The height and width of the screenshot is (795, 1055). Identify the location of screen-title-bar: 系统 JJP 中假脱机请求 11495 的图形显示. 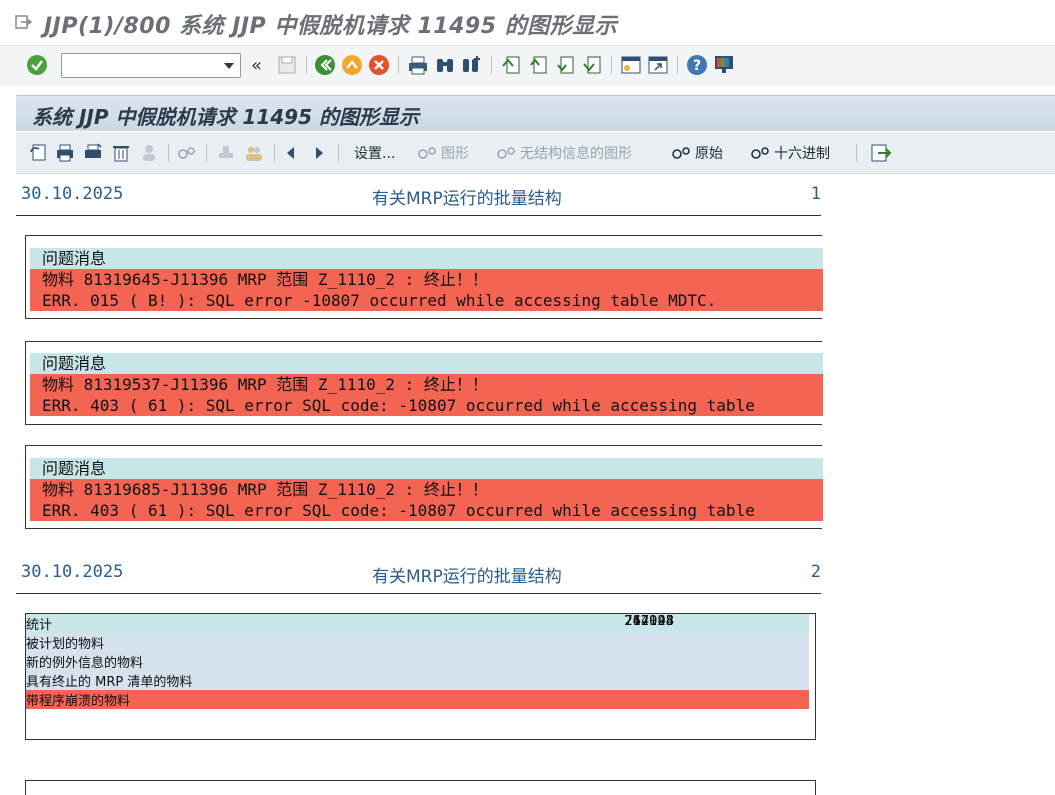
(535, 113).